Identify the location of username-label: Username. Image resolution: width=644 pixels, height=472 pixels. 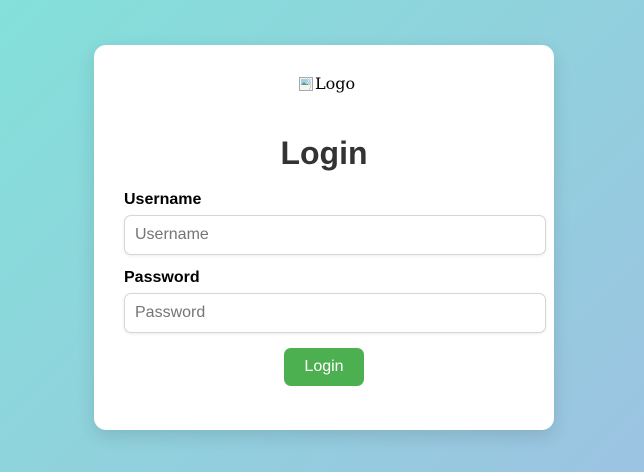
(163, 199).